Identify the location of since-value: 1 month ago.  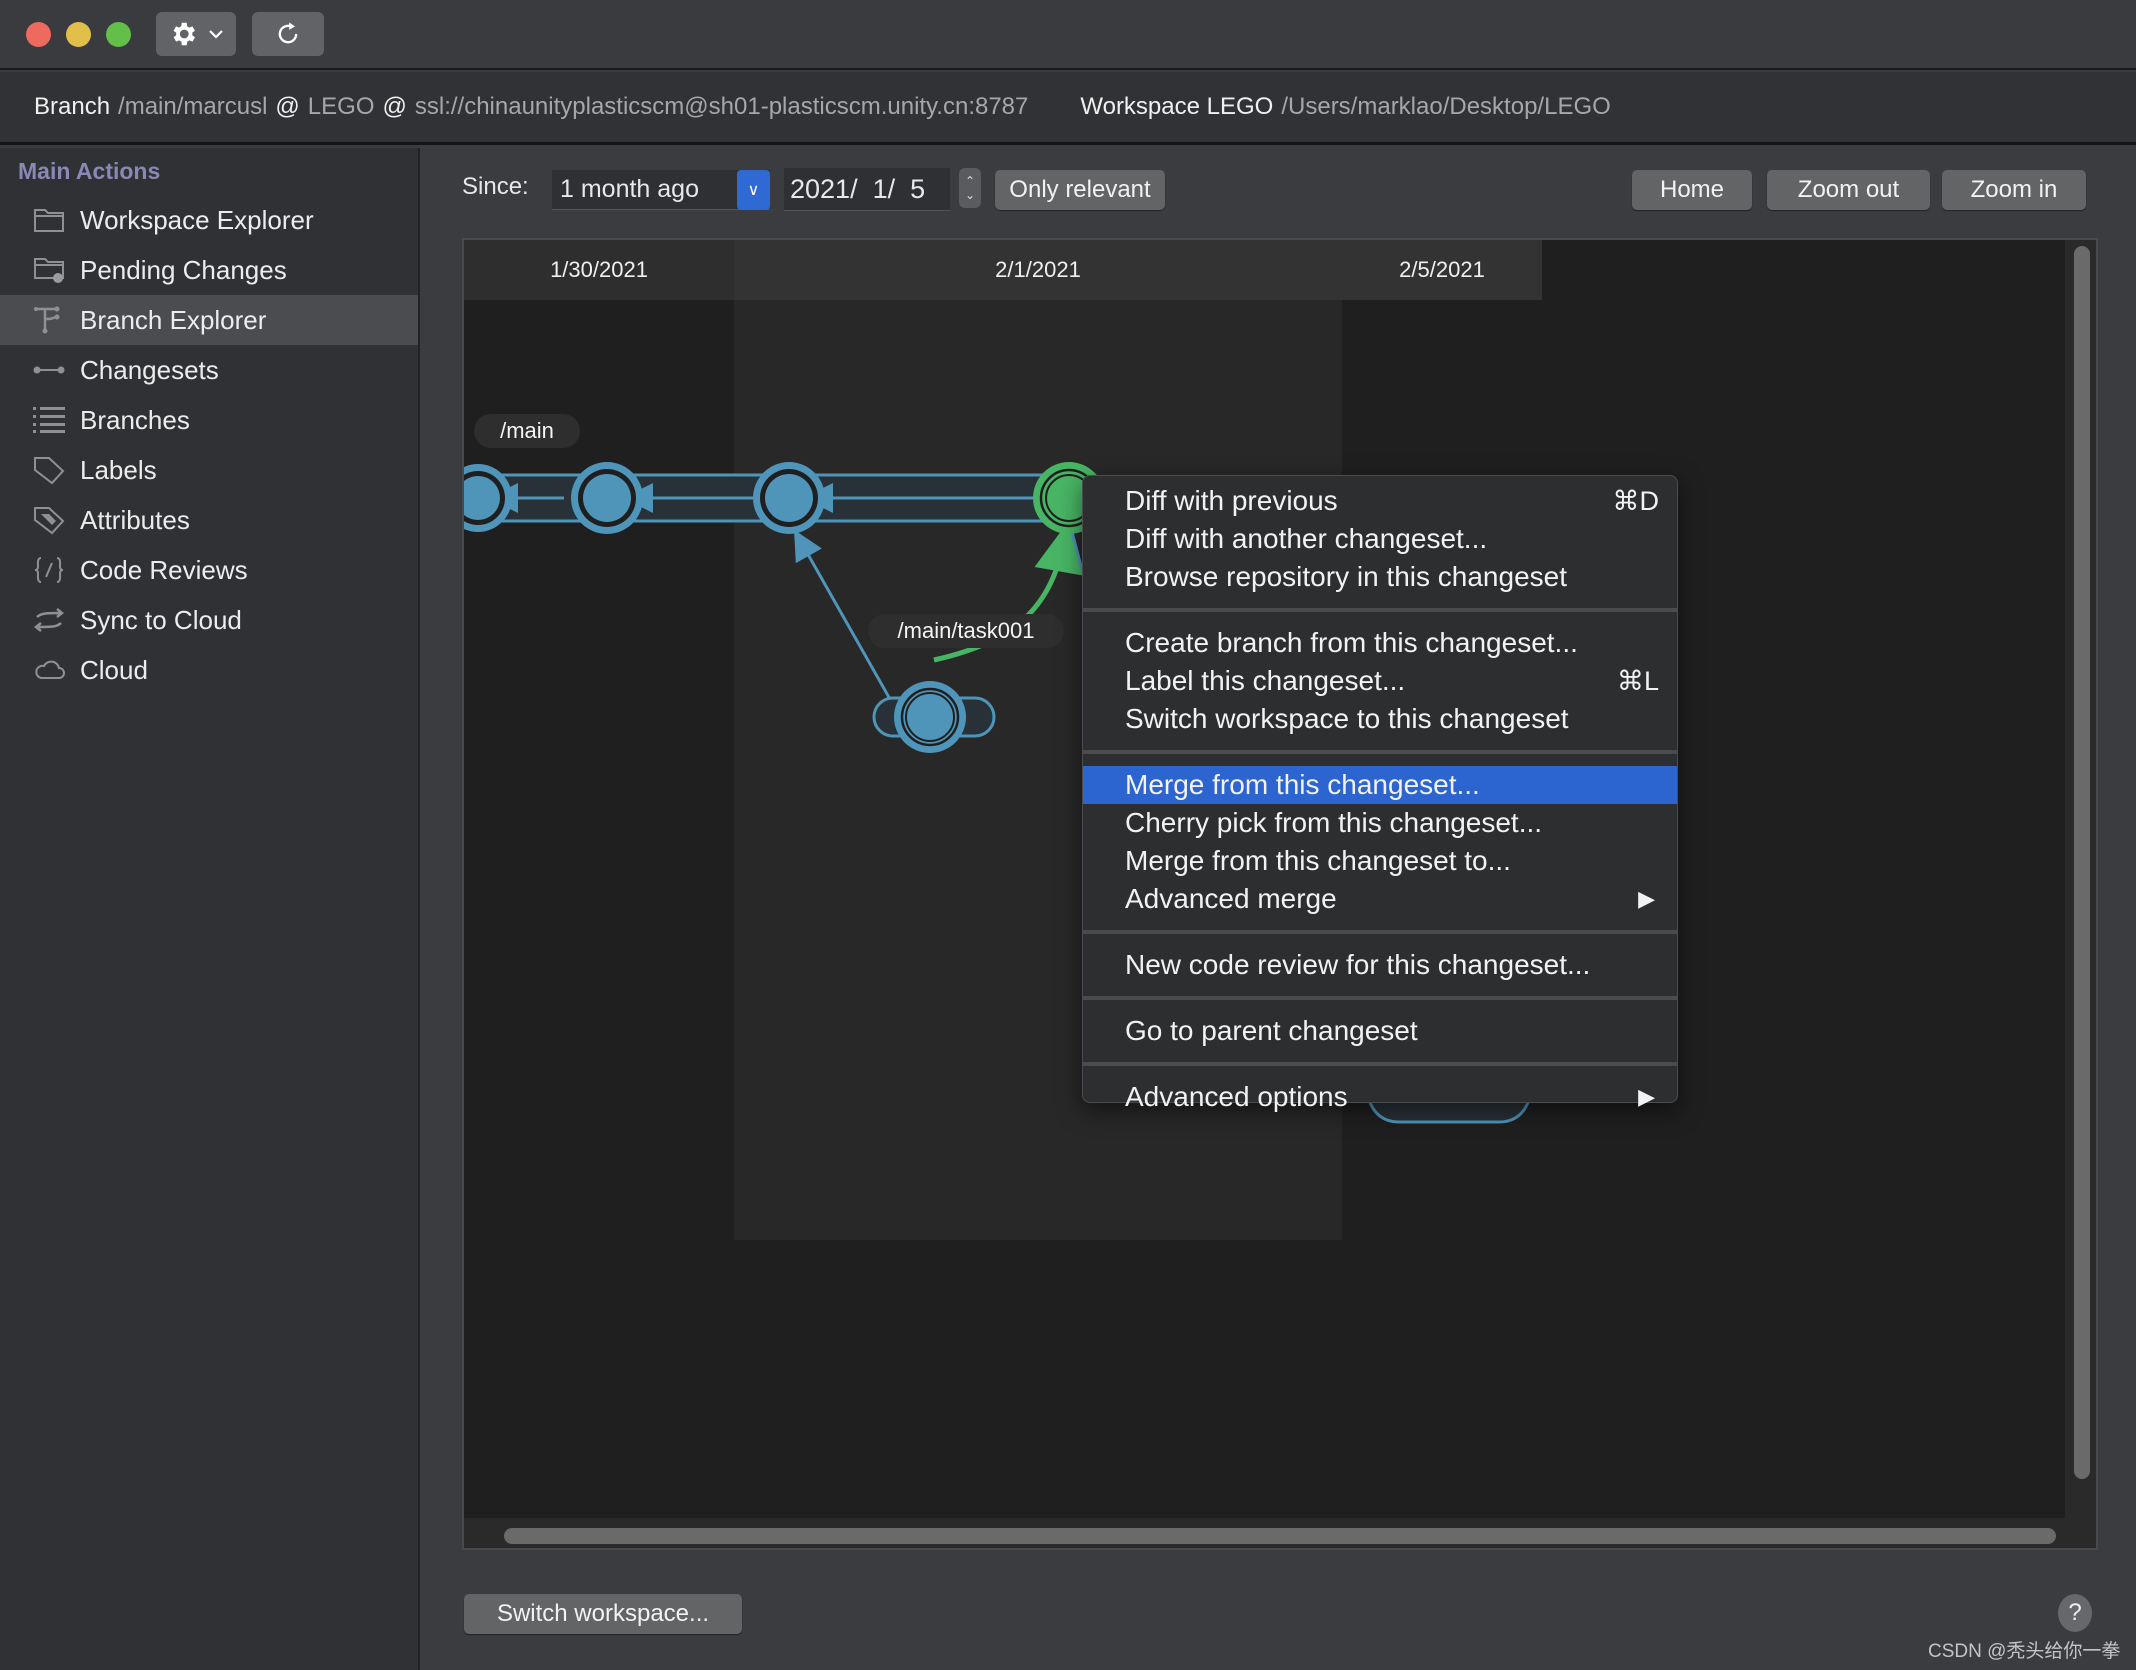
(629, 189).